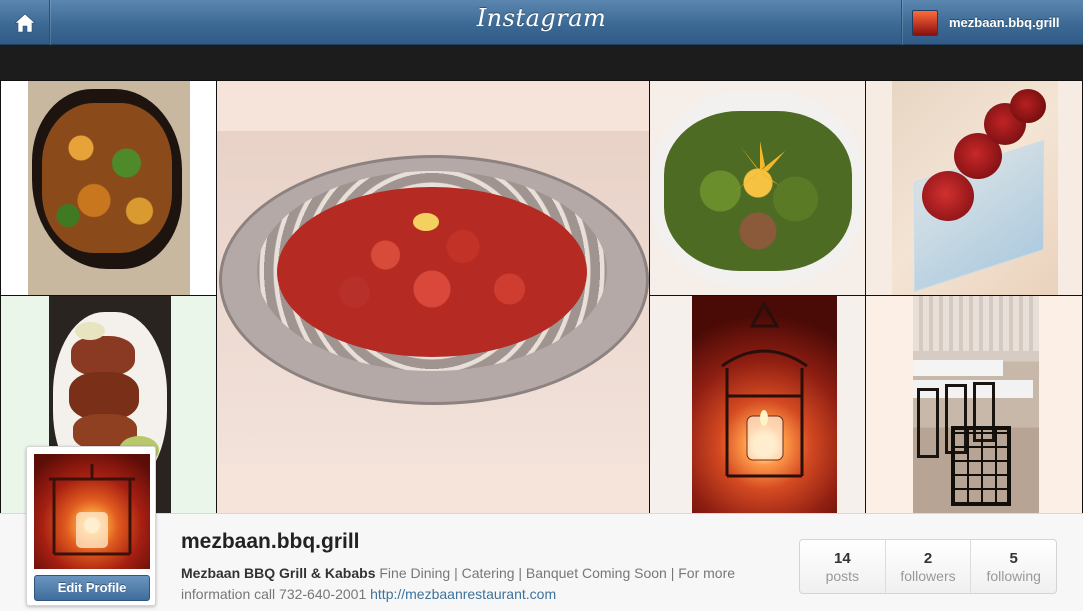  What do you see at coordinates (270, 541) in the screenshot?
I see `profile-username: mezbaan.bbq.grill` at bounding box center [270, 541].